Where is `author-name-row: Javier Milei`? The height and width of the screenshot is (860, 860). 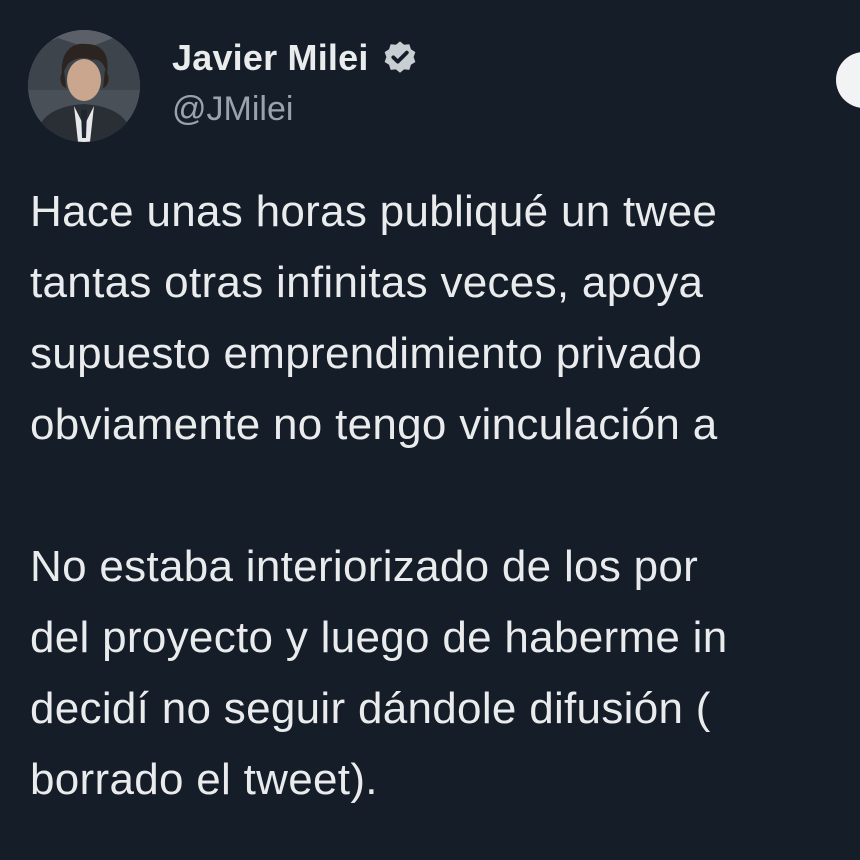 author-name-row: Javier Milei is located at coordinates (295, 58).